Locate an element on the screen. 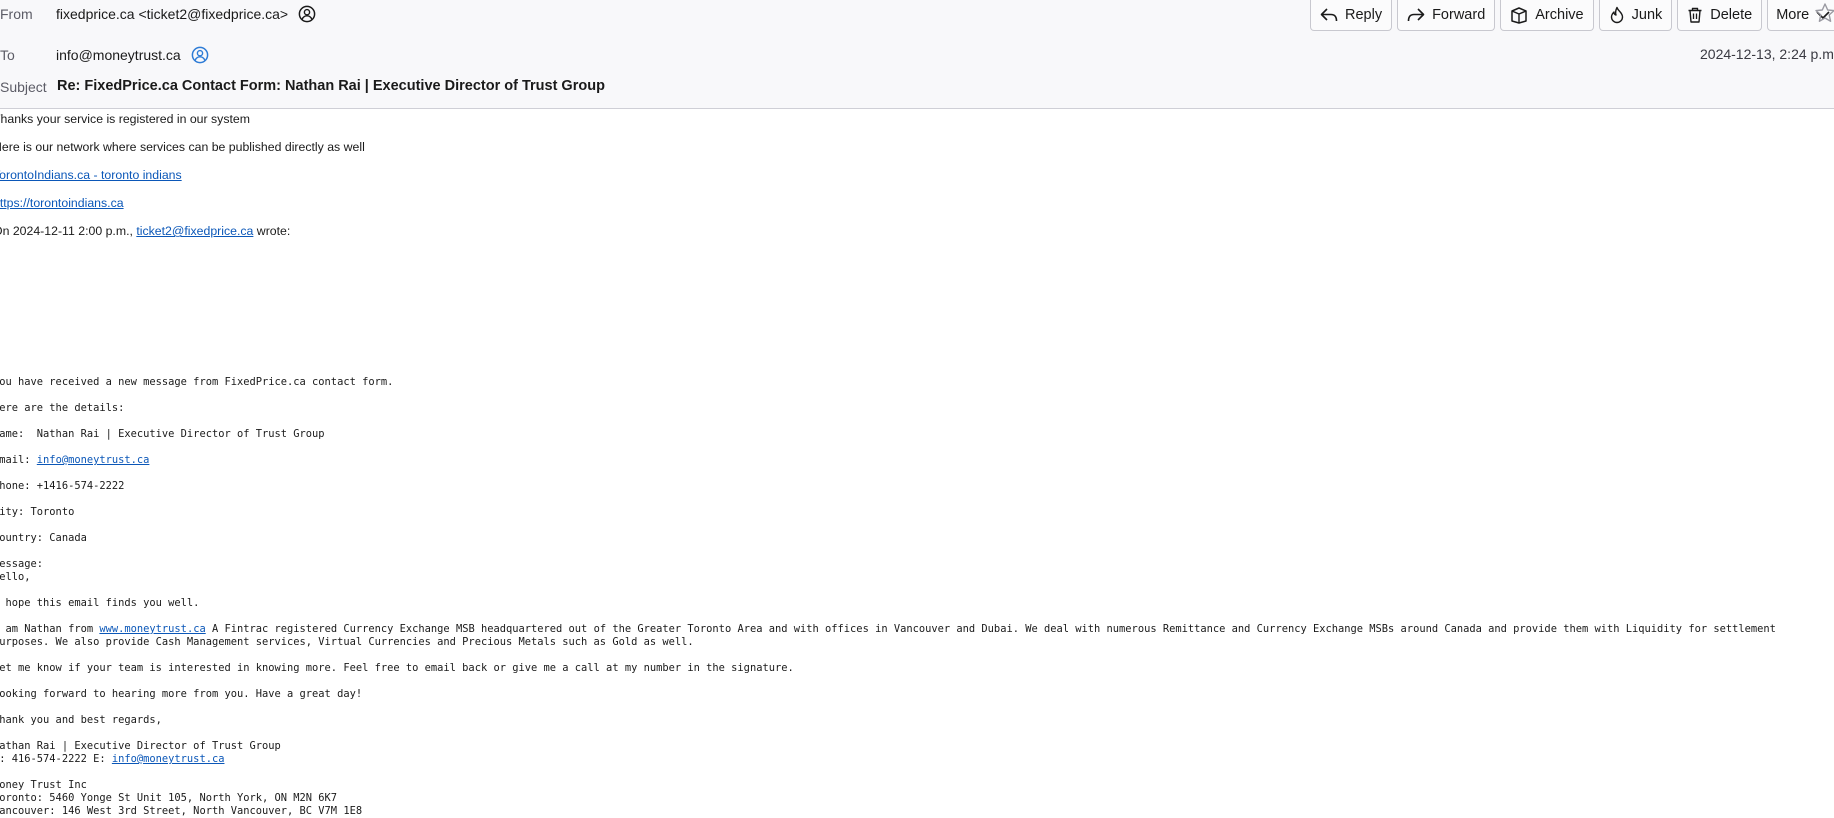 Image resolution: width=1834 pixels, height=818 pixels. quoted-phone: Phone: +1416-574-2222 is located at coordinates (62, 486).